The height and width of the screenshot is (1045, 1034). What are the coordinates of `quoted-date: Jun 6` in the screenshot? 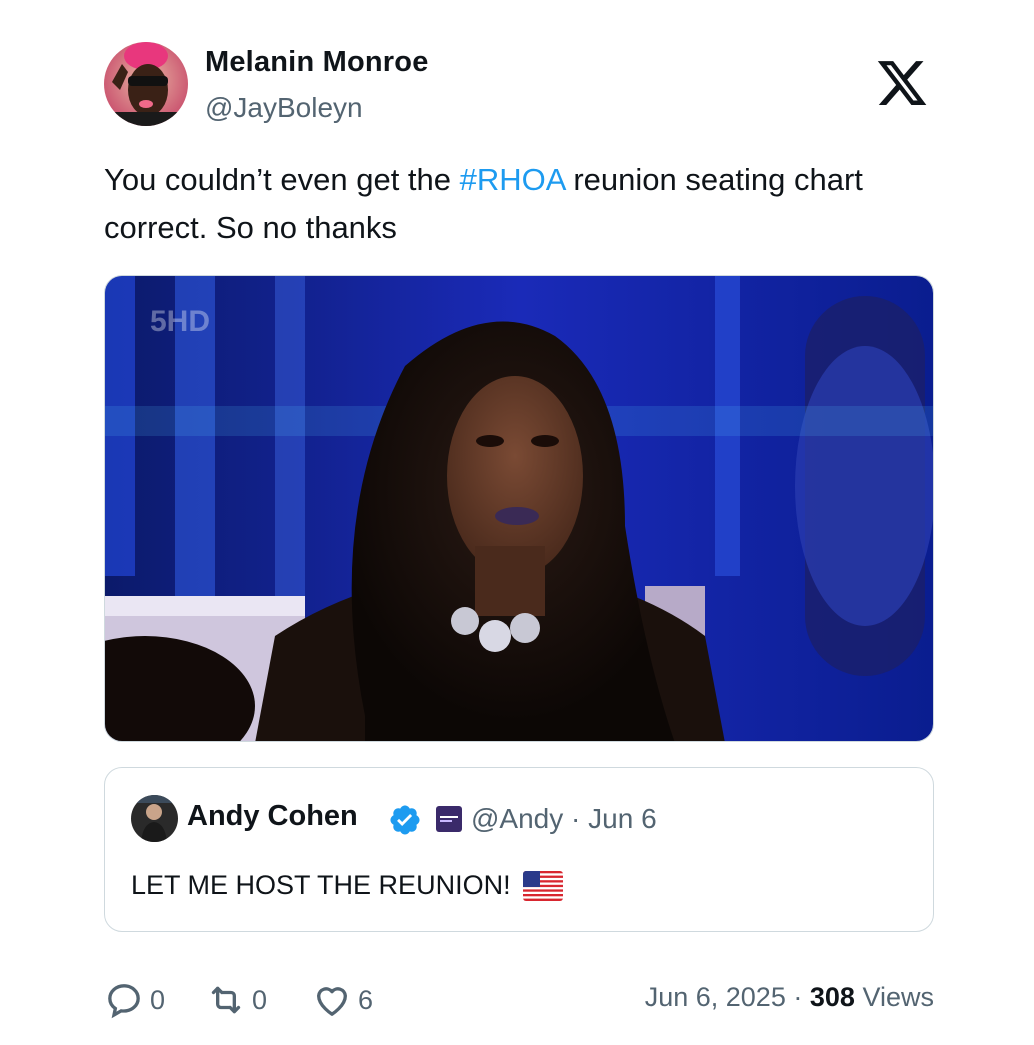 It's located at (622, 818).